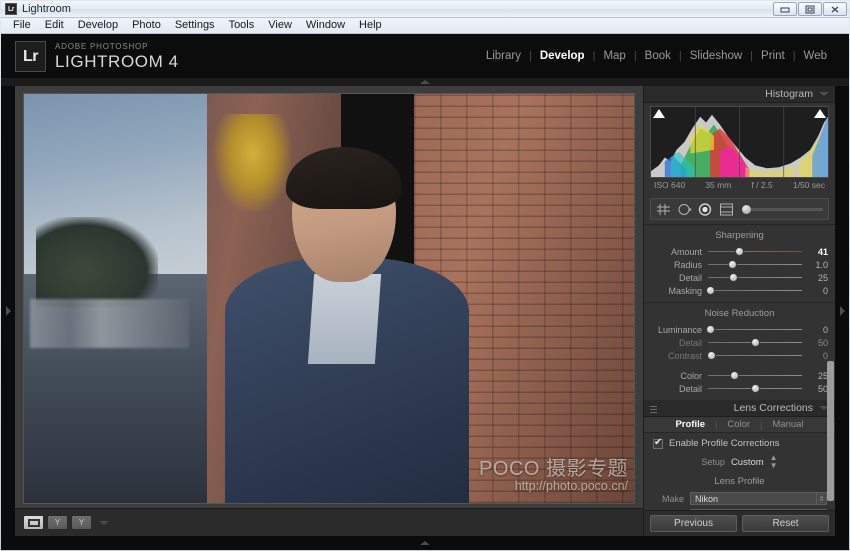  Describe the element at coordinates (773, 56) in the screenshot. I see `module-print: Print` at that location.